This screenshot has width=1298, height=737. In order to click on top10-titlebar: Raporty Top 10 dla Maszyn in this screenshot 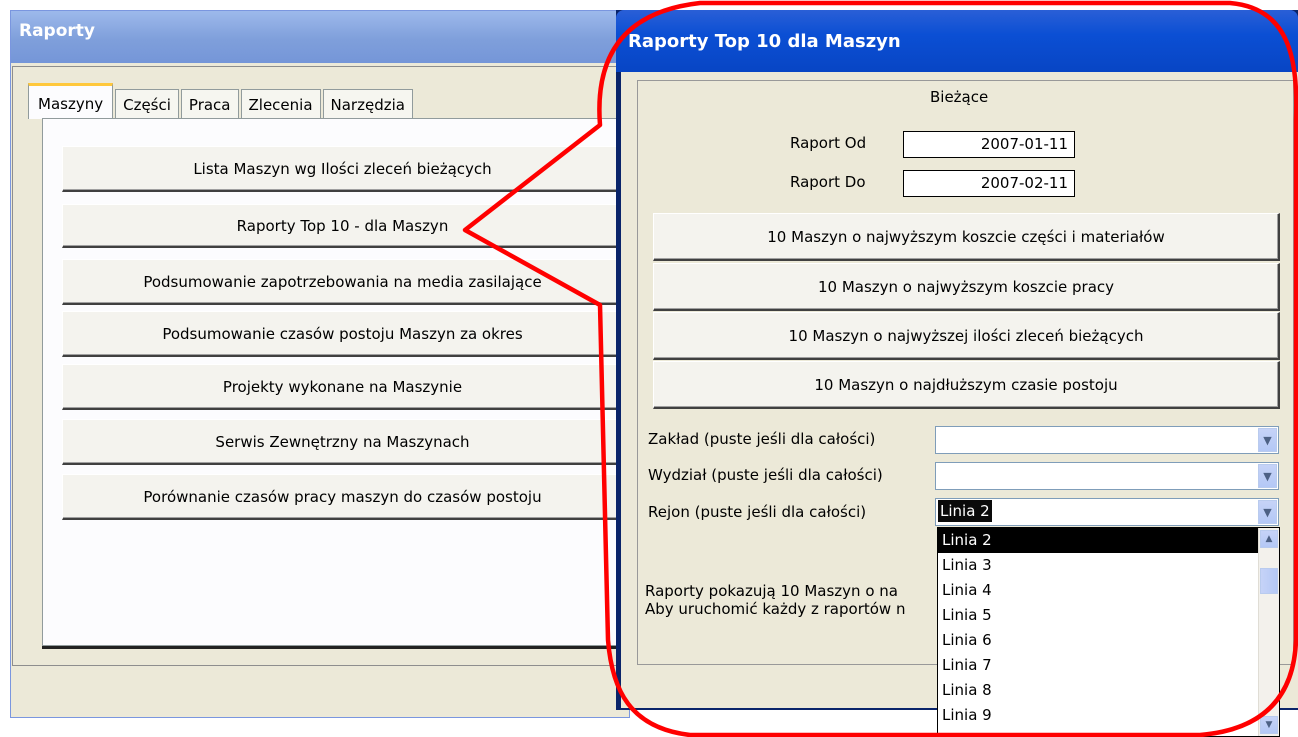, I will do `click(957, 41)`.